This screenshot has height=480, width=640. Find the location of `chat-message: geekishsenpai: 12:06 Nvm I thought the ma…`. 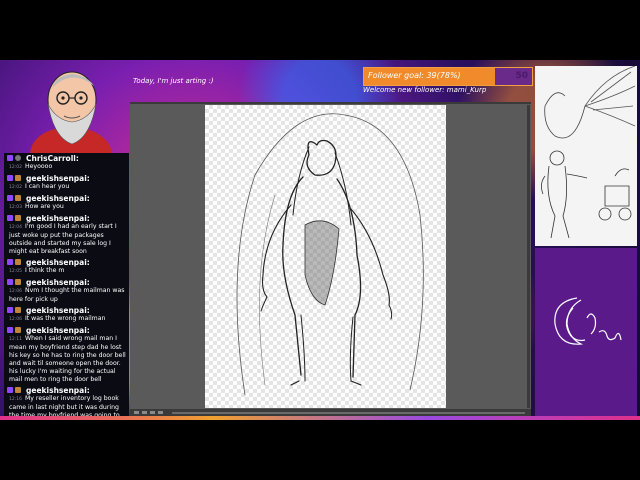

chat-message: geekishsenpai: 12:06 Nvm I thought the ma… is located at coordinates (66, 291).